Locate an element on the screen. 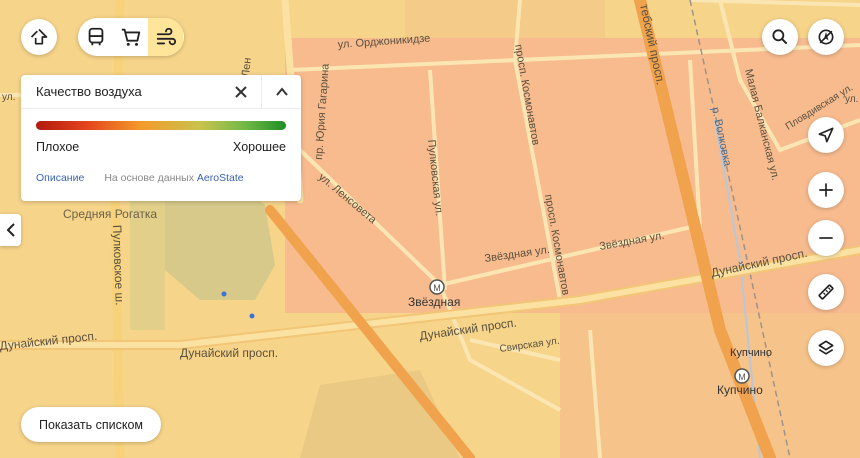  minus-icon is located at coordinates (826, 238).